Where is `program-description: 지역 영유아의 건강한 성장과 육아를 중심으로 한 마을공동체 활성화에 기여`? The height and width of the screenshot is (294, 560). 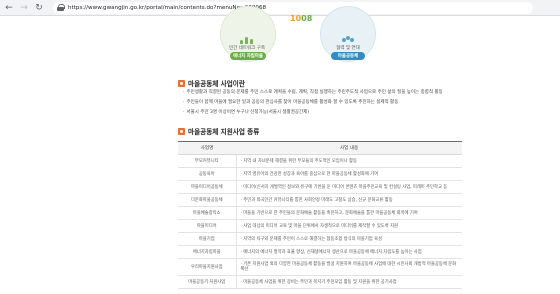 program-description: 지역 영유아의 건강한 성장과 육아를 중심으로 한 마을공동체 활성화에 기여 is located at coordinates (349, 174).